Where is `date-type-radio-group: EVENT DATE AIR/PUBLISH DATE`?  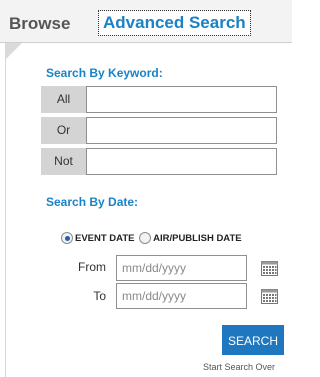
date-type-radio-group: EVENT DATE AIR/PUBLISH DATE is located at coordinates (152, 239).